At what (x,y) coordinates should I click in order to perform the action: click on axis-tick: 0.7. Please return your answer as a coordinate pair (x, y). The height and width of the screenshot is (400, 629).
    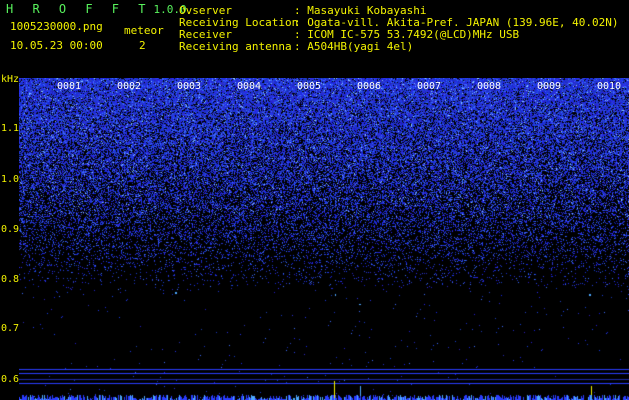
    Looking at the image, I should click on (10, 328).